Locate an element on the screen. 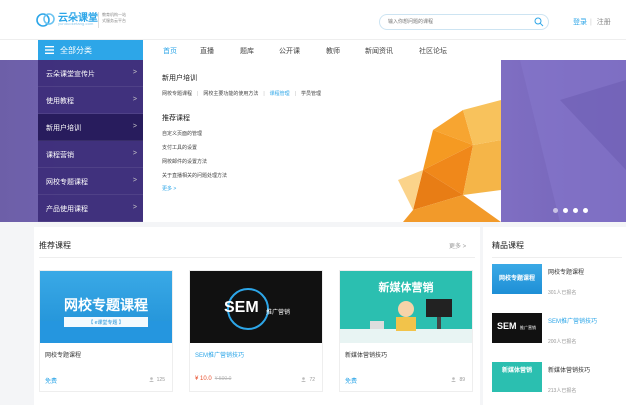 The image size is (626, 405). premium-course-item: SEM 推广营销 SEM推广营销技巧 200人已报名 is located at coordinates (558, 333).